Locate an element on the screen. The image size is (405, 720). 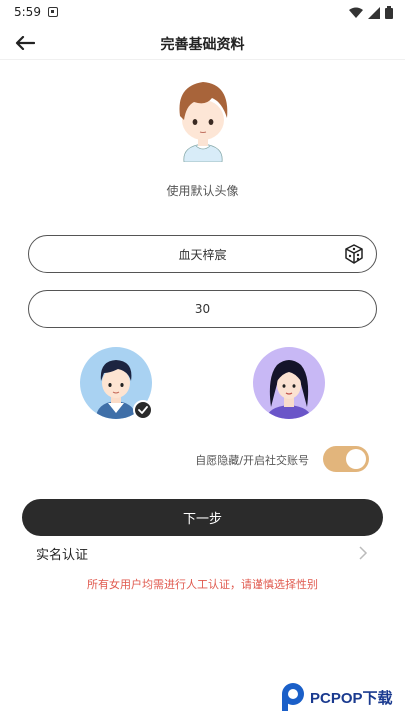
chevron-right-icon is located at coordinates (363, 553).